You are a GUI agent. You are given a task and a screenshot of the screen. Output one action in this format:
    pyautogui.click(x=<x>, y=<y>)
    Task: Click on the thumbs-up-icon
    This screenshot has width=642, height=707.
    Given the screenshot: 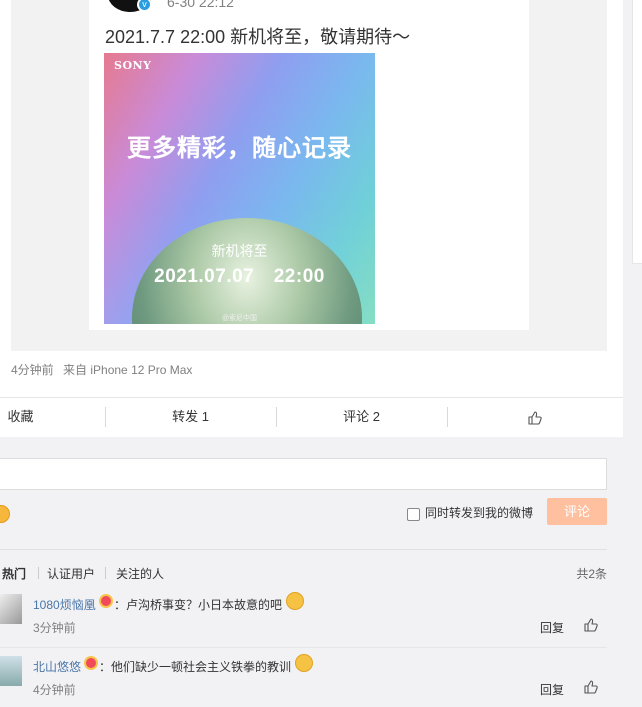 What is the action you would take?
    pyautogui.click(x=535, y=418)
    